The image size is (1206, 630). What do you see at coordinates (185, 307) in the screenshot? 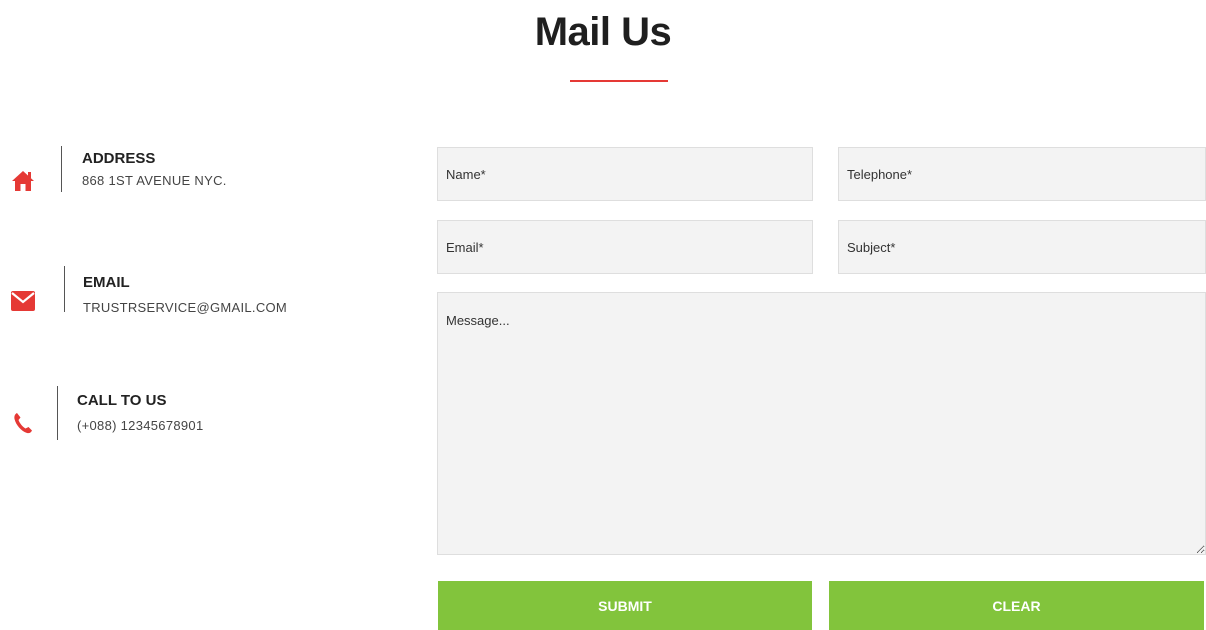
I see `email-value: TRUSTRSERVICE@GMAIL.COM` at bounding box center [185, 307].